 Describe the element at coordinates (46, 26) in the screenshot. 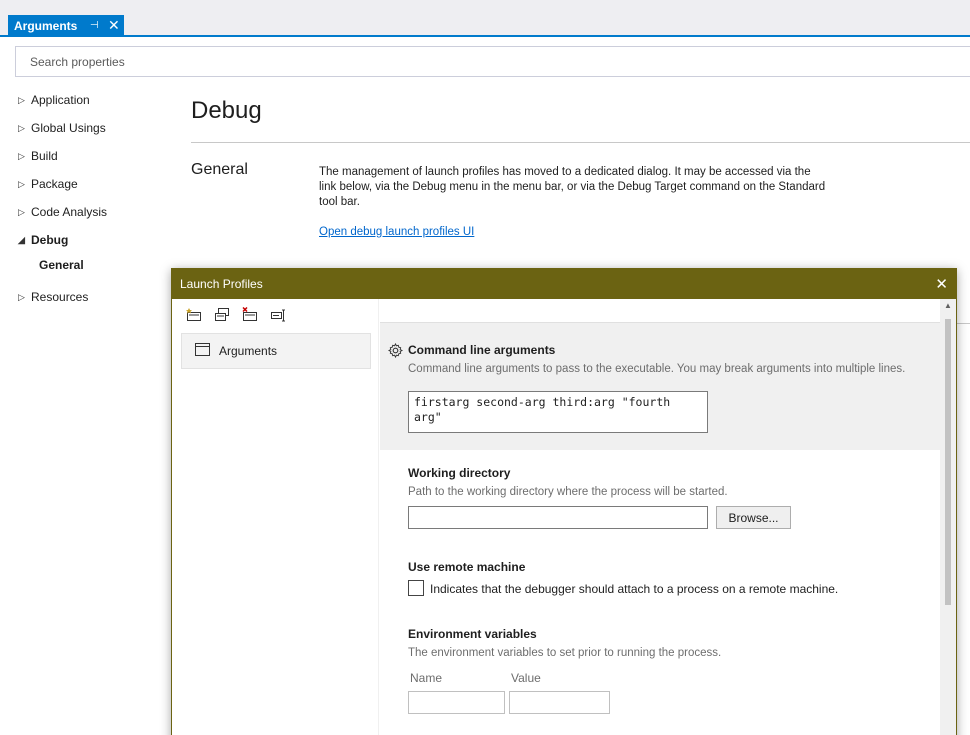

I see `tab-title: Arguments` at that location.